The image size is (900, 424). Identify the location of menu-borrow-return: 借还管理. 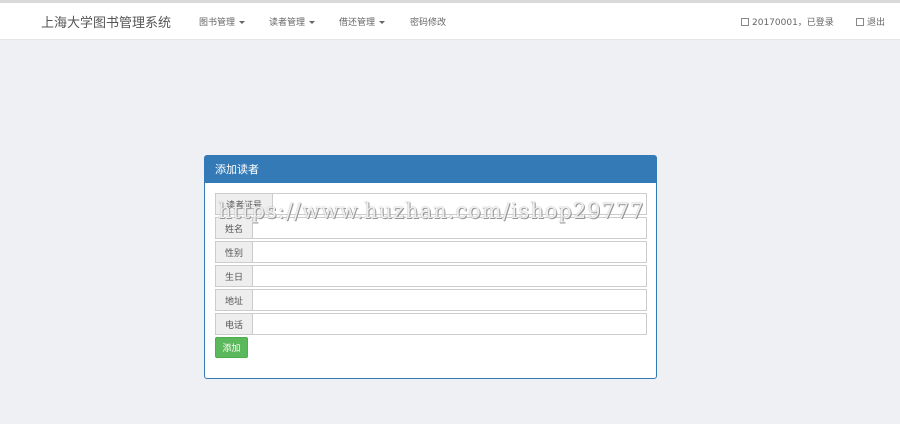
(362, 21).